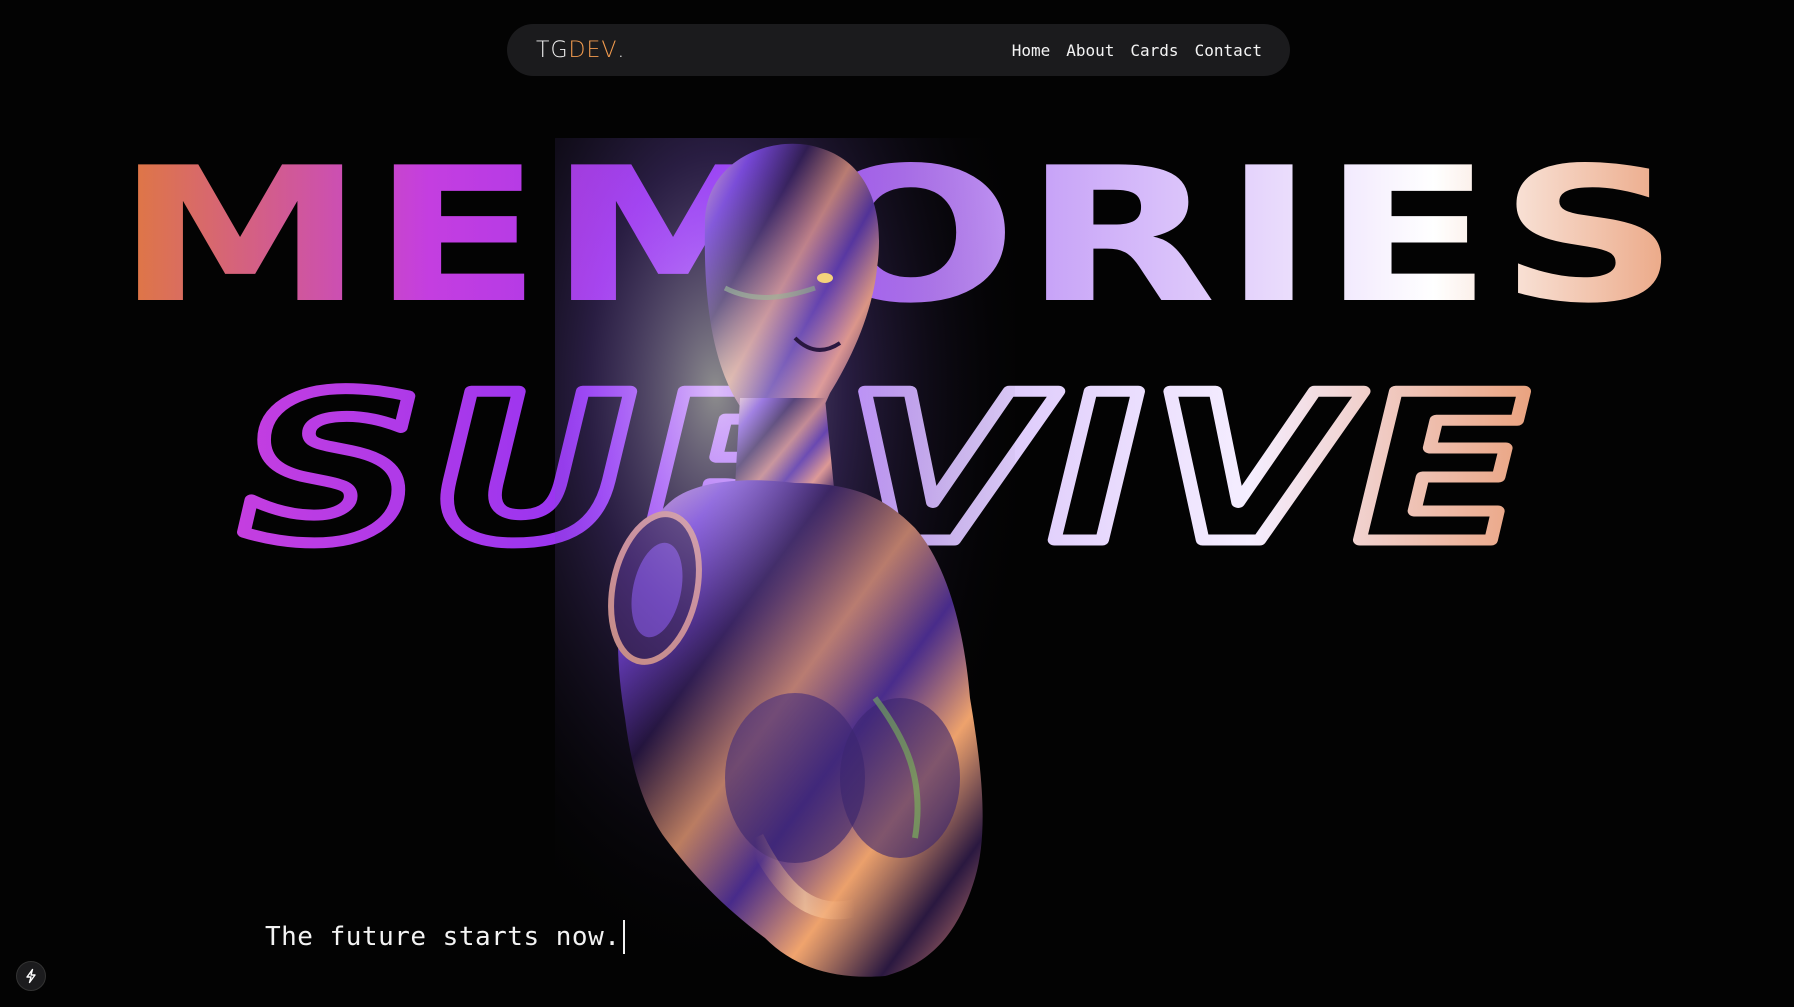  Describe the element at coordinates (1154, 50) in the screenshot. I see `nav-link-cards: Cards` at that location.